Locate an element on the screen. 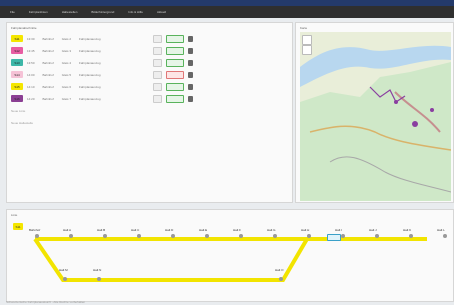  platform-text: Gleis 3 is located at coordinates (66, 50).